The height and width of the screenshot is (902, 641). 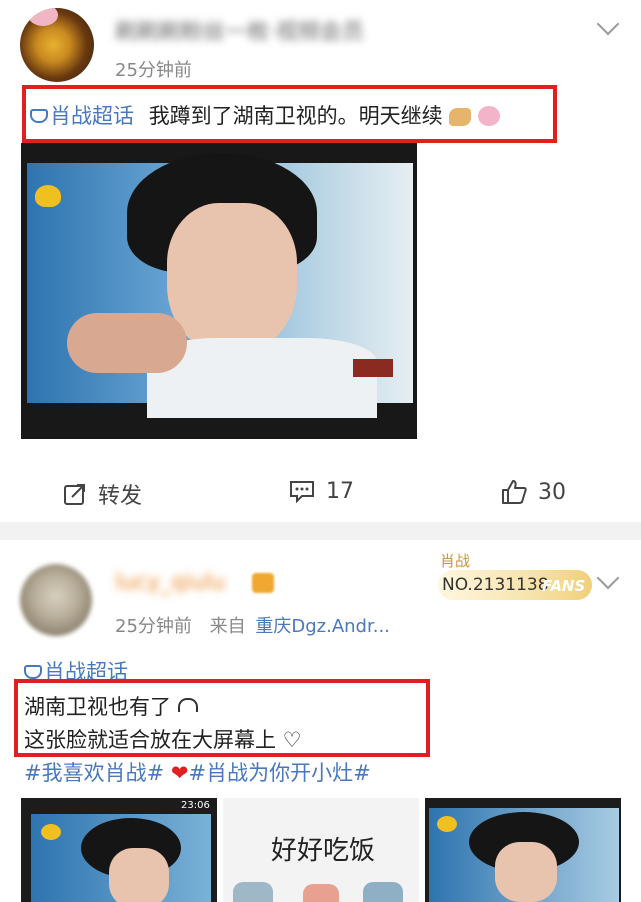 What do you see at coordinates (195, 805) in the screenshot?
I see `thumb-time: 23:06` at bounding box center [195, 805].